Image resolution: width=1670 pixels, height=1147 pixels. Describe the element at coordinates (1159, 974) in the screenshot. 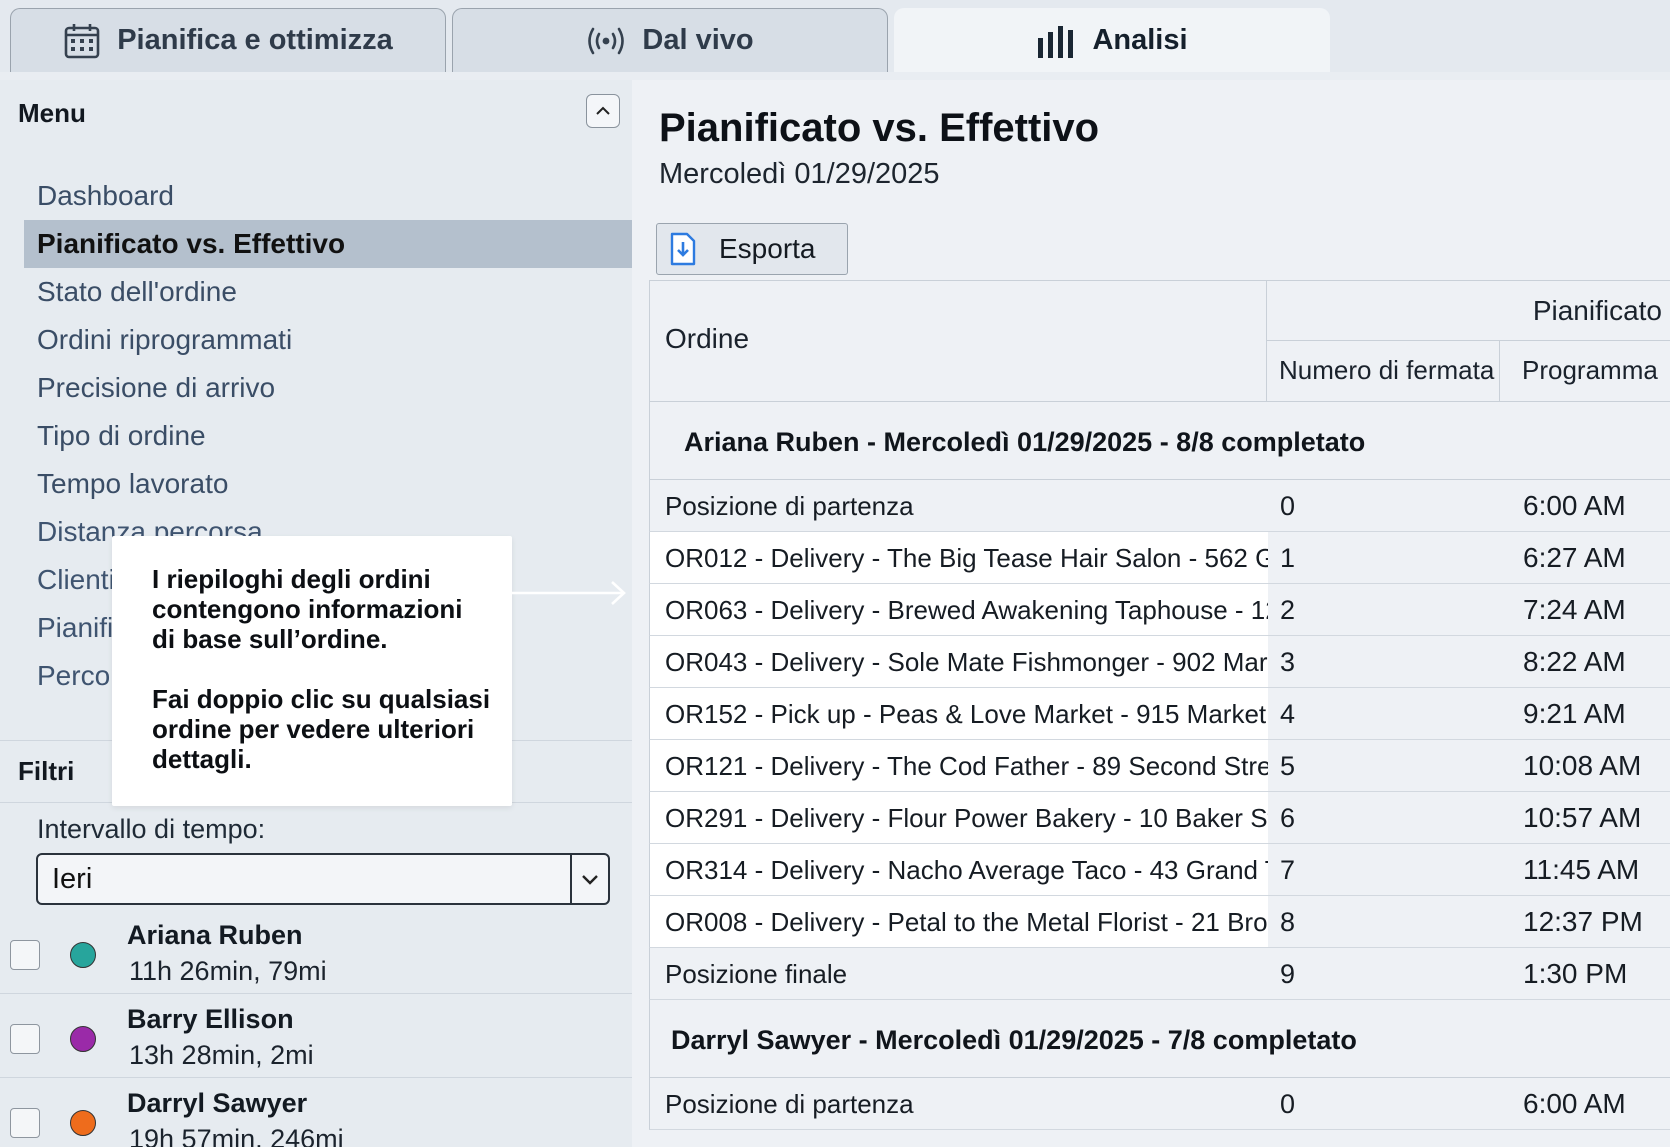

I see `table-row: Posizione finale 9 1:30 PM` at that location.